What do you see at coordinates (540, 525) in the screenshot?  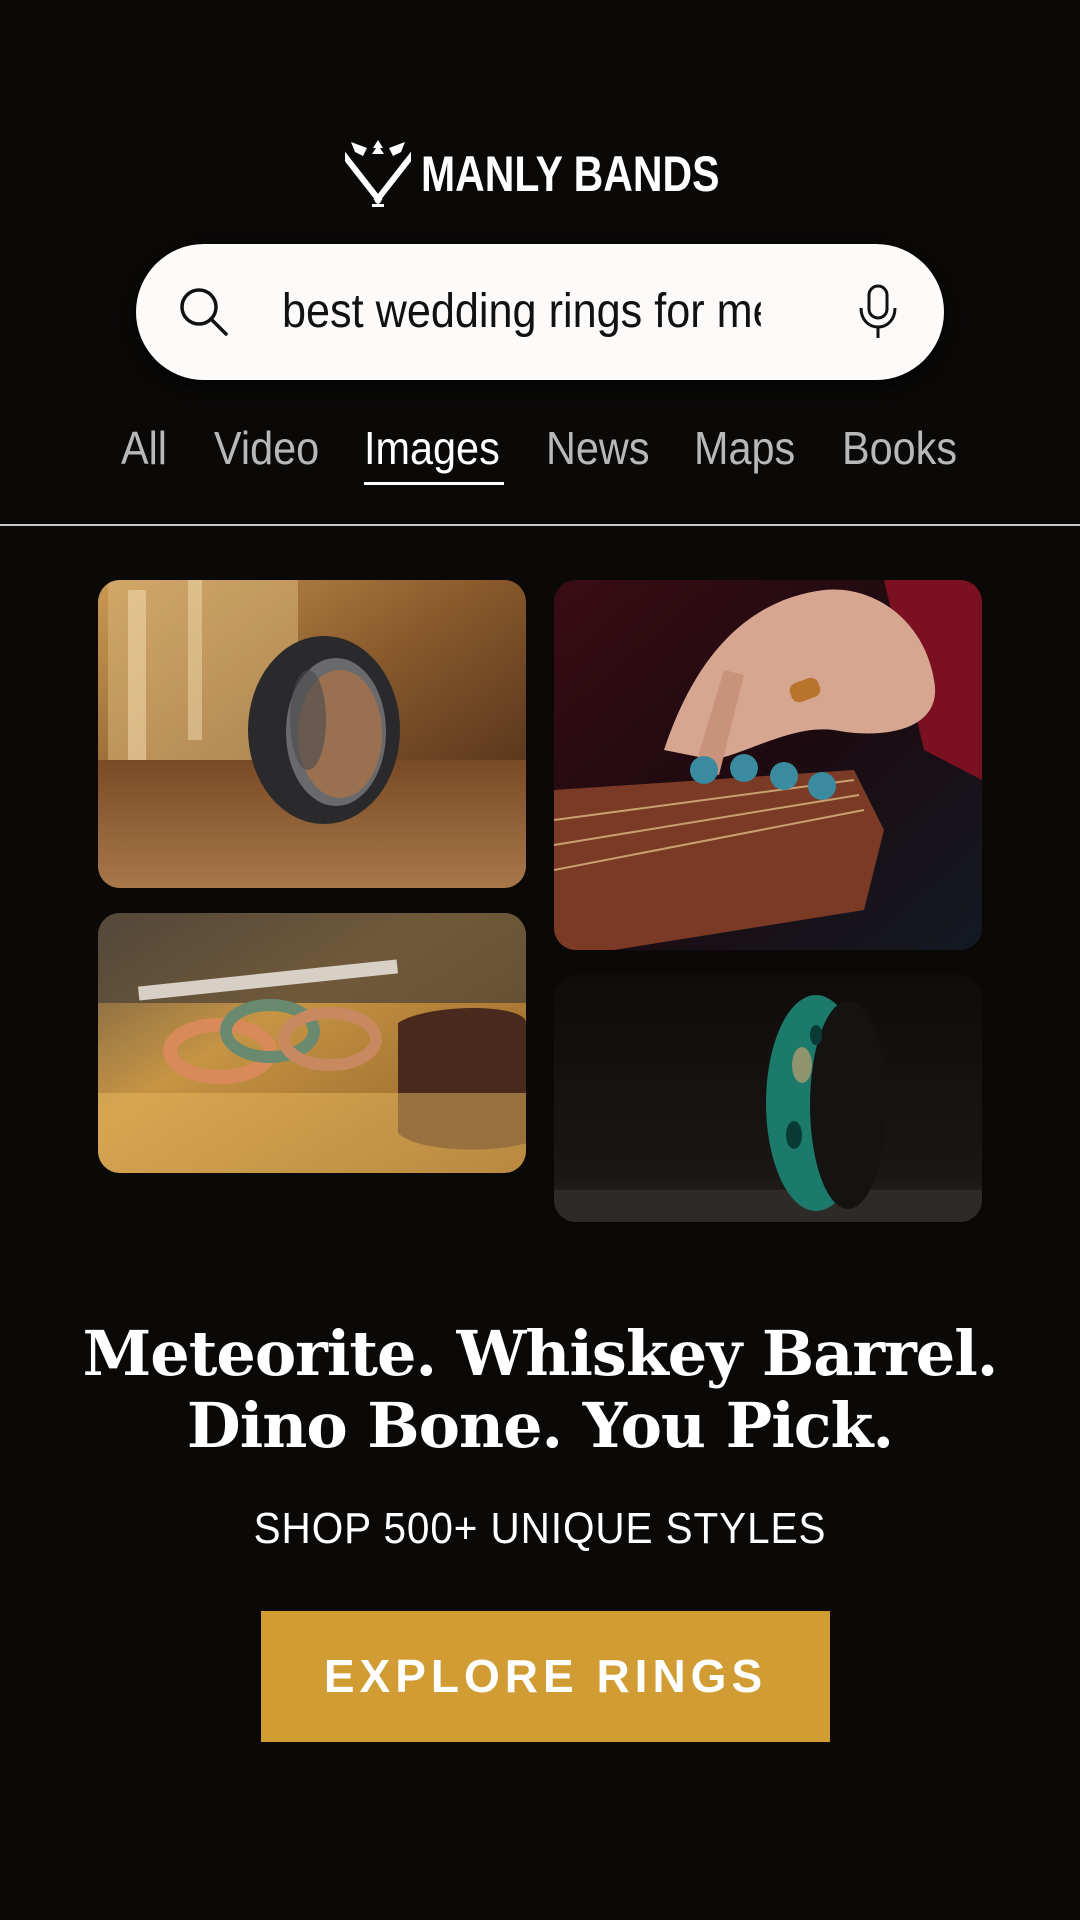 I see `divider` at bounding box center [540, 525].